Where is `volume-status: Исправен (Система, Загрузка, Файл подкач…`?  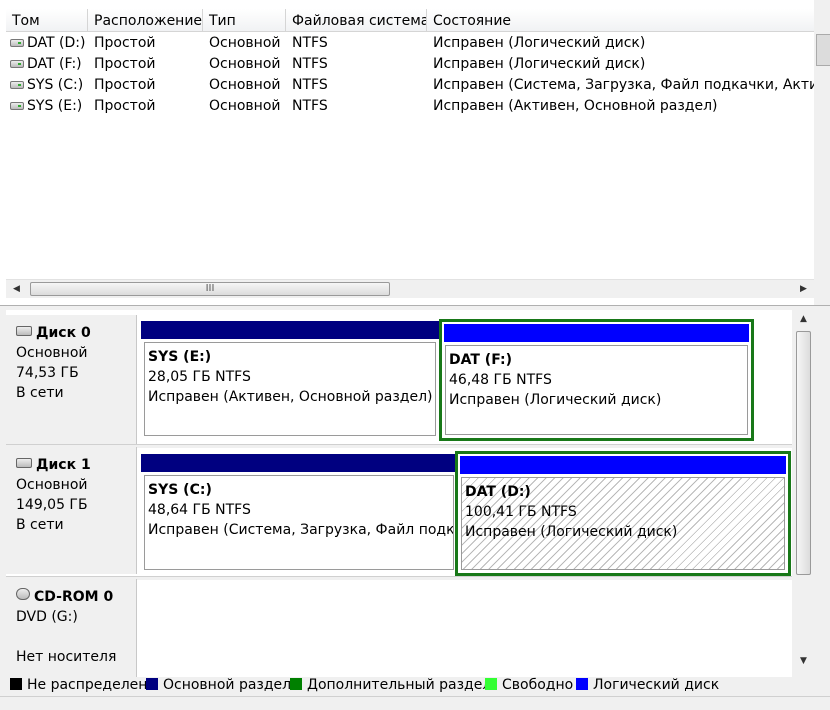
volume-status: Исправен (Система, Загрузка, Файл подкач… is located at coordinates (623, 85).